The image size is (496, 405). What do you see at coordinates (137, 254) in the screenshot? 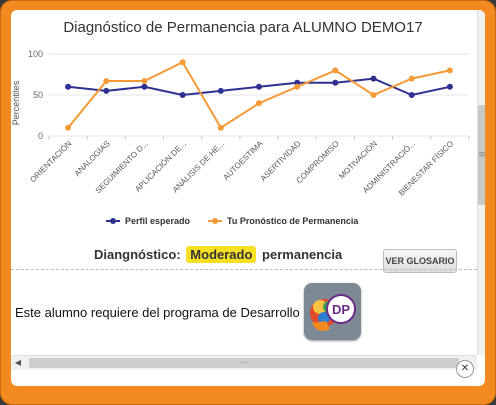
I see `diagnosis-label: Diangnóstico:` at bounding box center [137, 254].